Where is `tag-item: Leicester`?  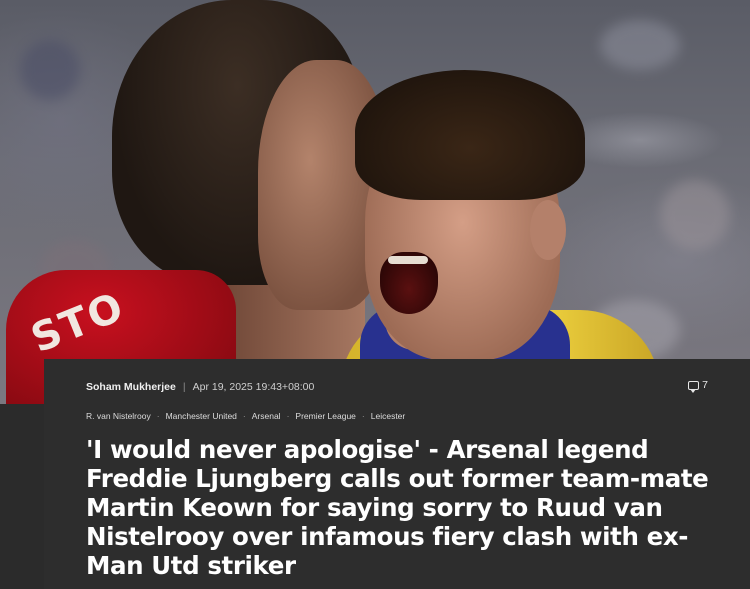
tag-item: Leicester is located at coordinates (388, 416).